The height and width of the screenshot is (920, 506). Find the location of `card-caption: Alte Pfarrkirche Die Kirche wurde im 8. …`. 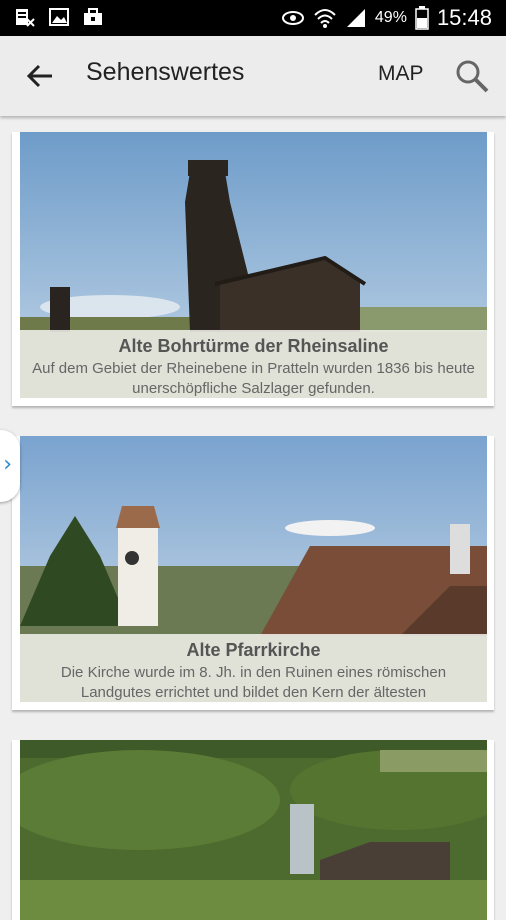

card-caption: Alte Pfarrkirche Die Kirche wurde im 8. … is located at coordinates (253, 668).